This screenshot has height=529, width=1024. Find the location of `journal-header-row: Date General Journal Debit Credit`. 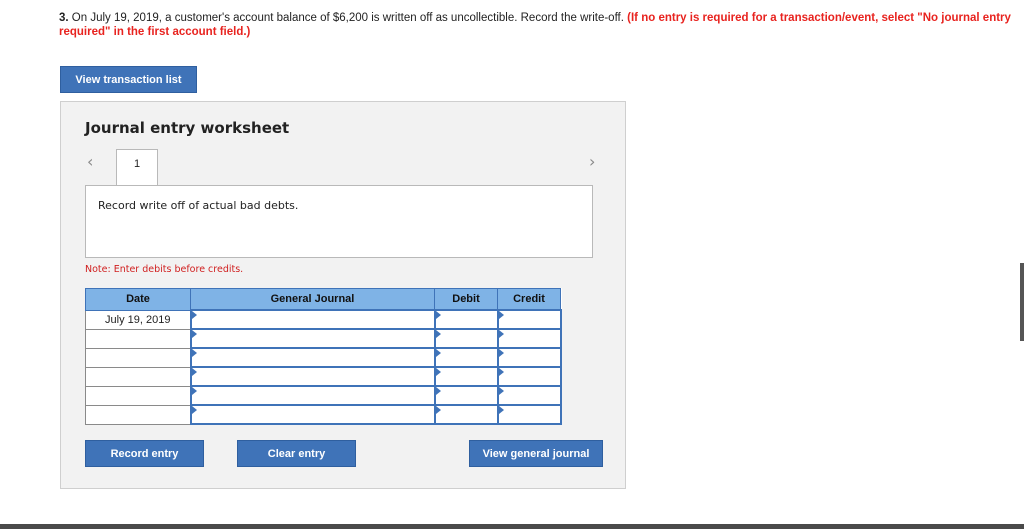

journal-header-row: Date General Journal Debit Credit is located at coordinates (323, 299).